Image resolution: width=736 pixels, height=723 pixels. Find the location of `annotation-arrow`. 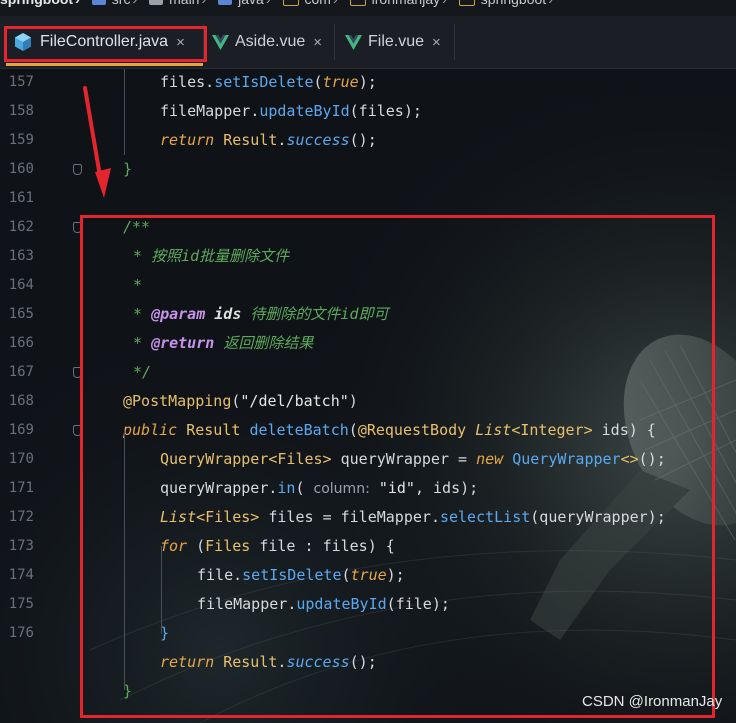

annotation-arrow is located at coordinates (97, 142).